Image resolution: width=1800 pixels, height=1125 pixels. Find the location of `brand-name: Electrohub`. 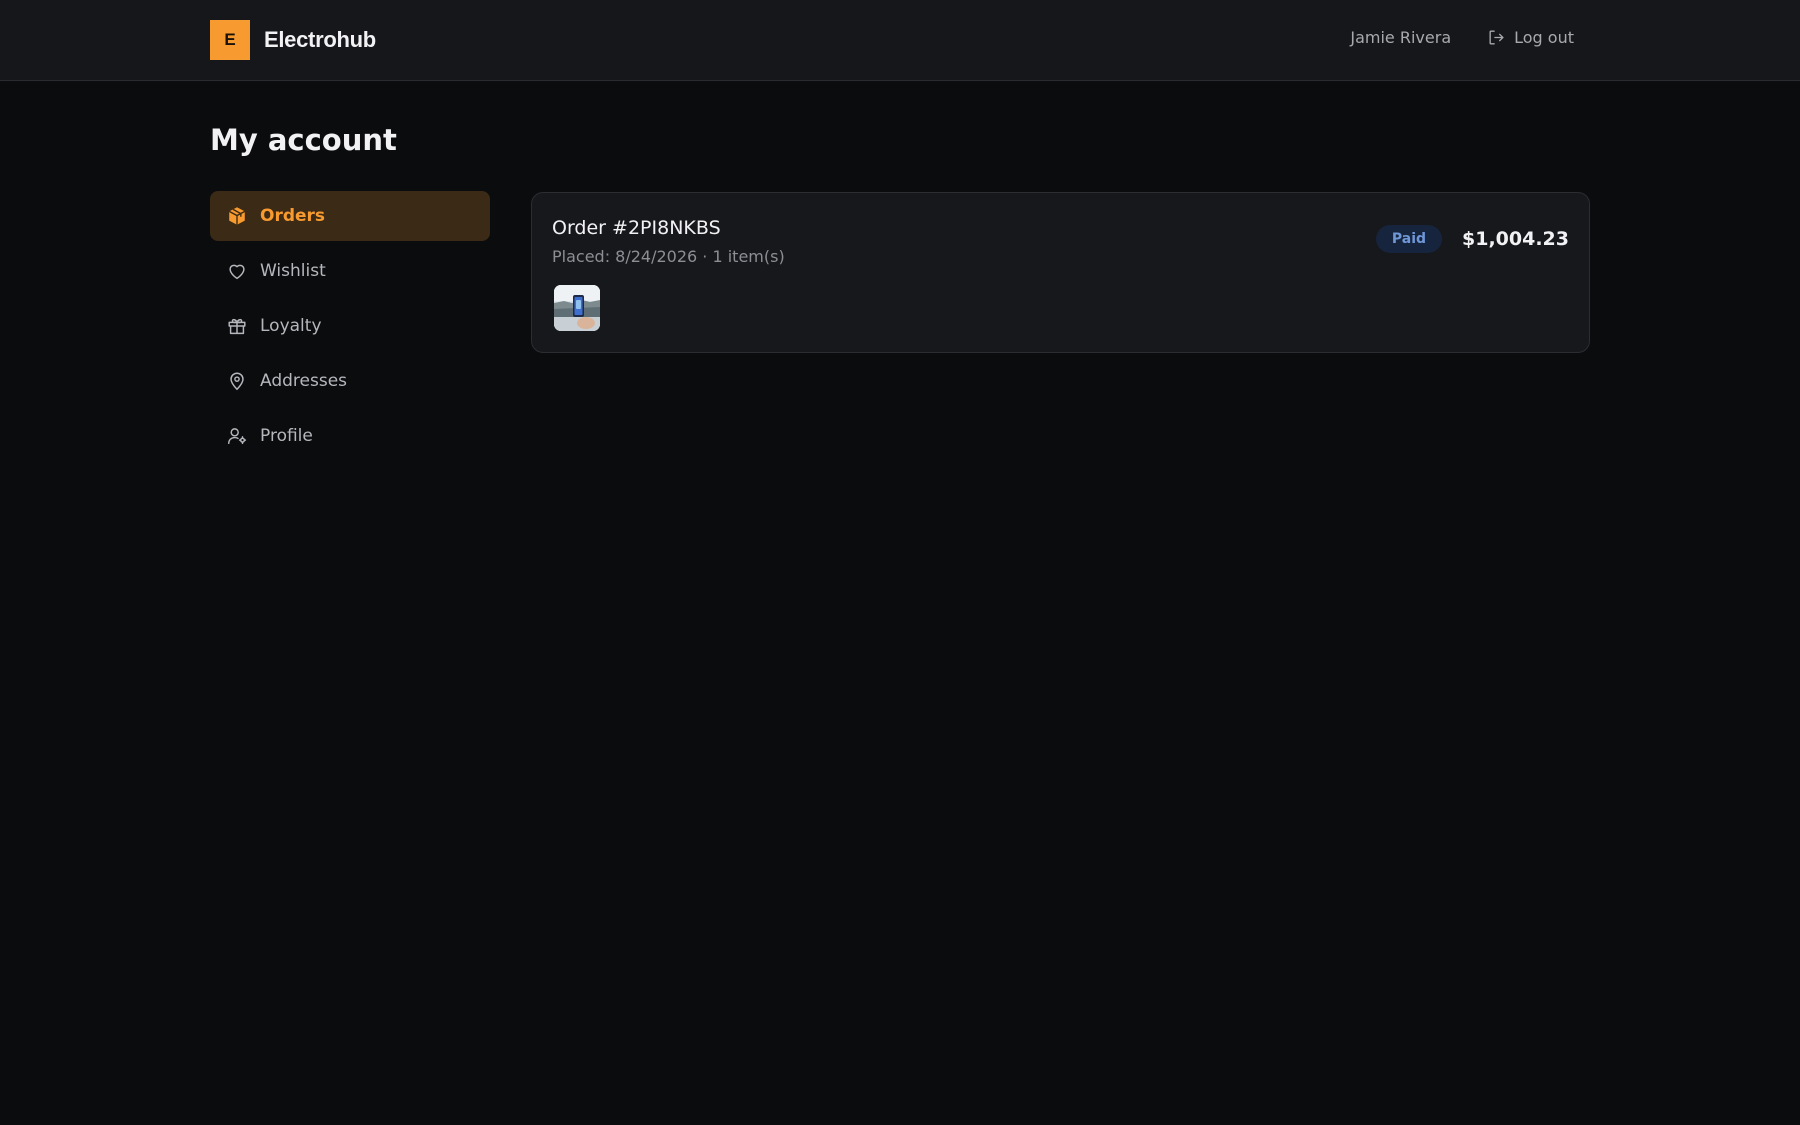

brand-name: Electrohub is located at coordinates (320, 39).